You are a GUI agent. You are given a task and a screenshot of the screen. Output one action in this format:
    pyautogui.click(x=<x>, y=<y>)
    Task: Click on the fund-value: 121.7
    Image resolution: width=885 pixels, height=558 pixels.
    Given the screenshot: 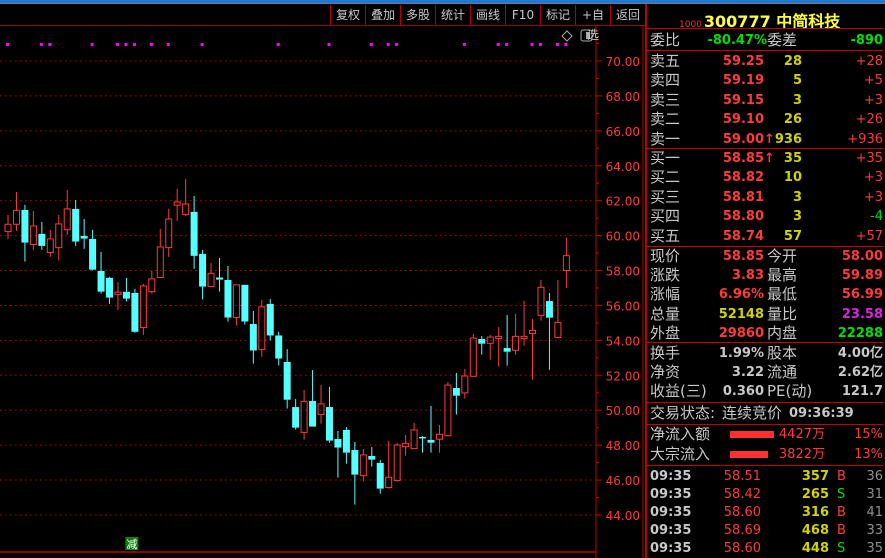 What is the action you would take?
    pyautogui.click(x=862, y=392)
    